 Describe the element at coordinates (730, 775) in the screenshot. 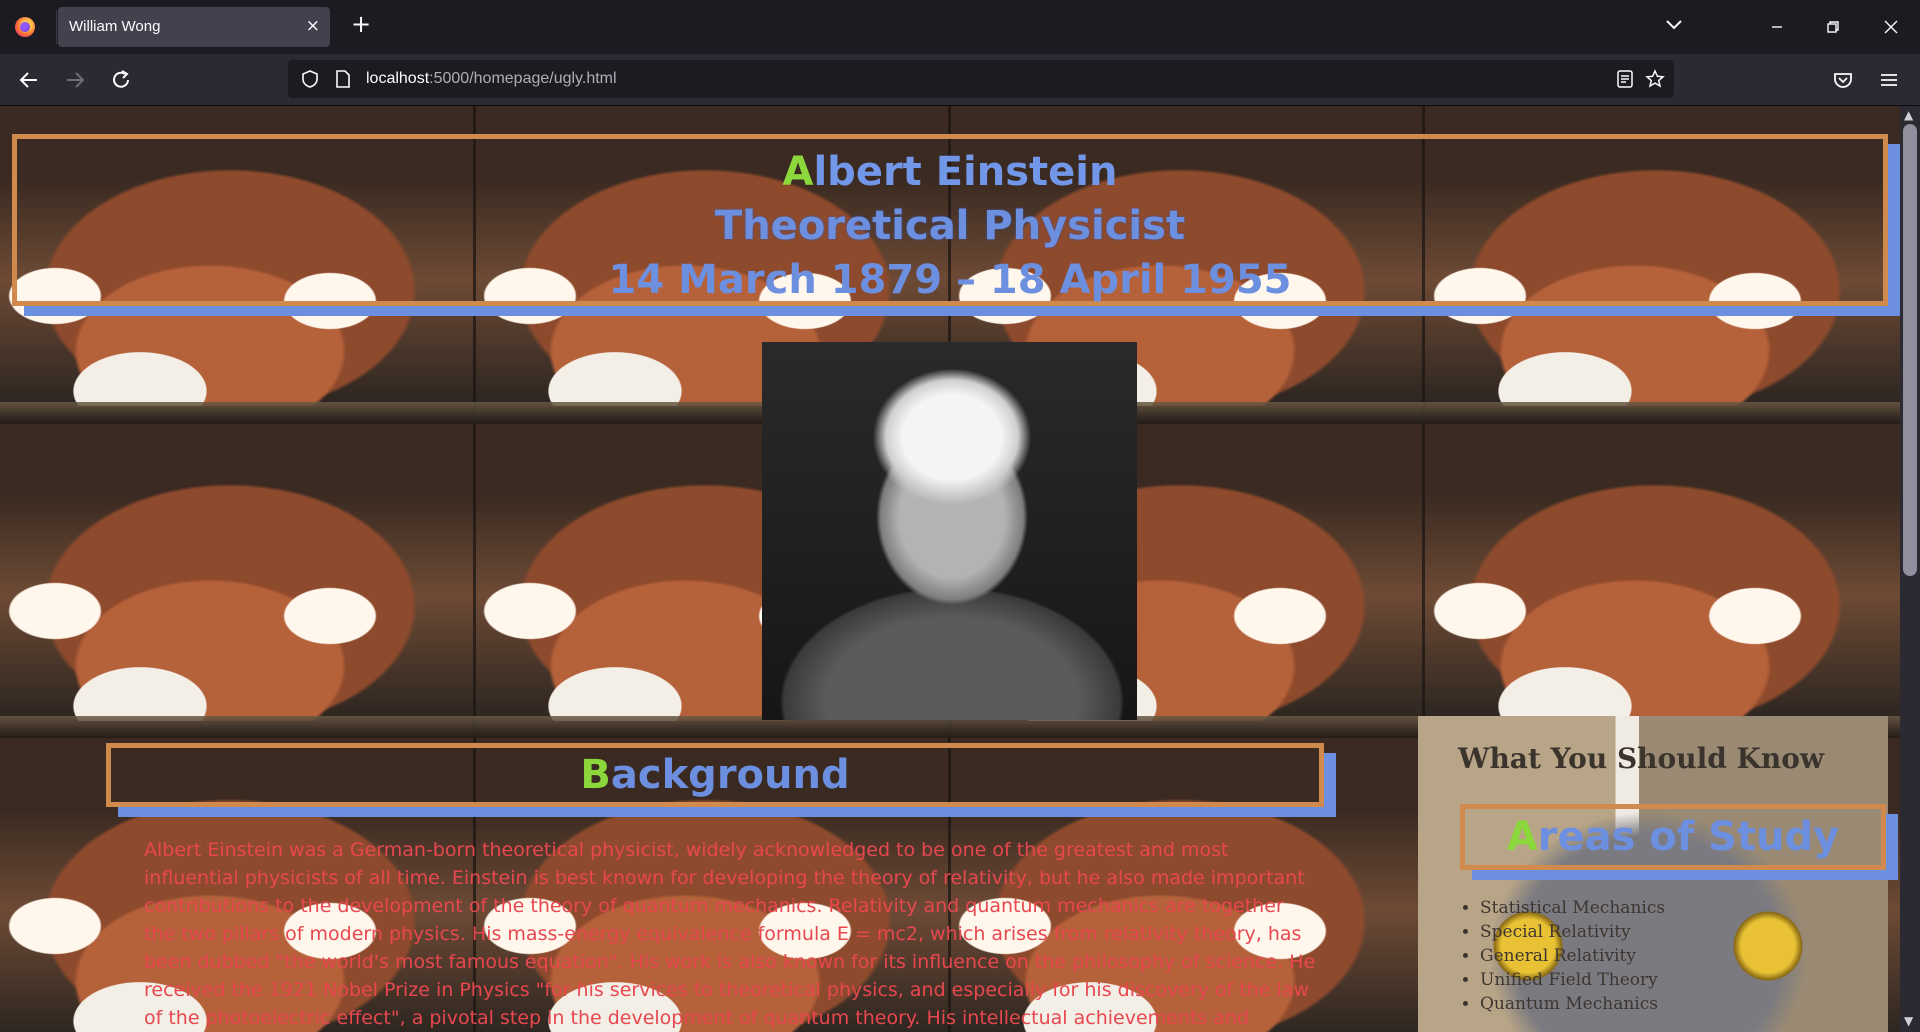

I see `heading-rest: ackground` at that location.